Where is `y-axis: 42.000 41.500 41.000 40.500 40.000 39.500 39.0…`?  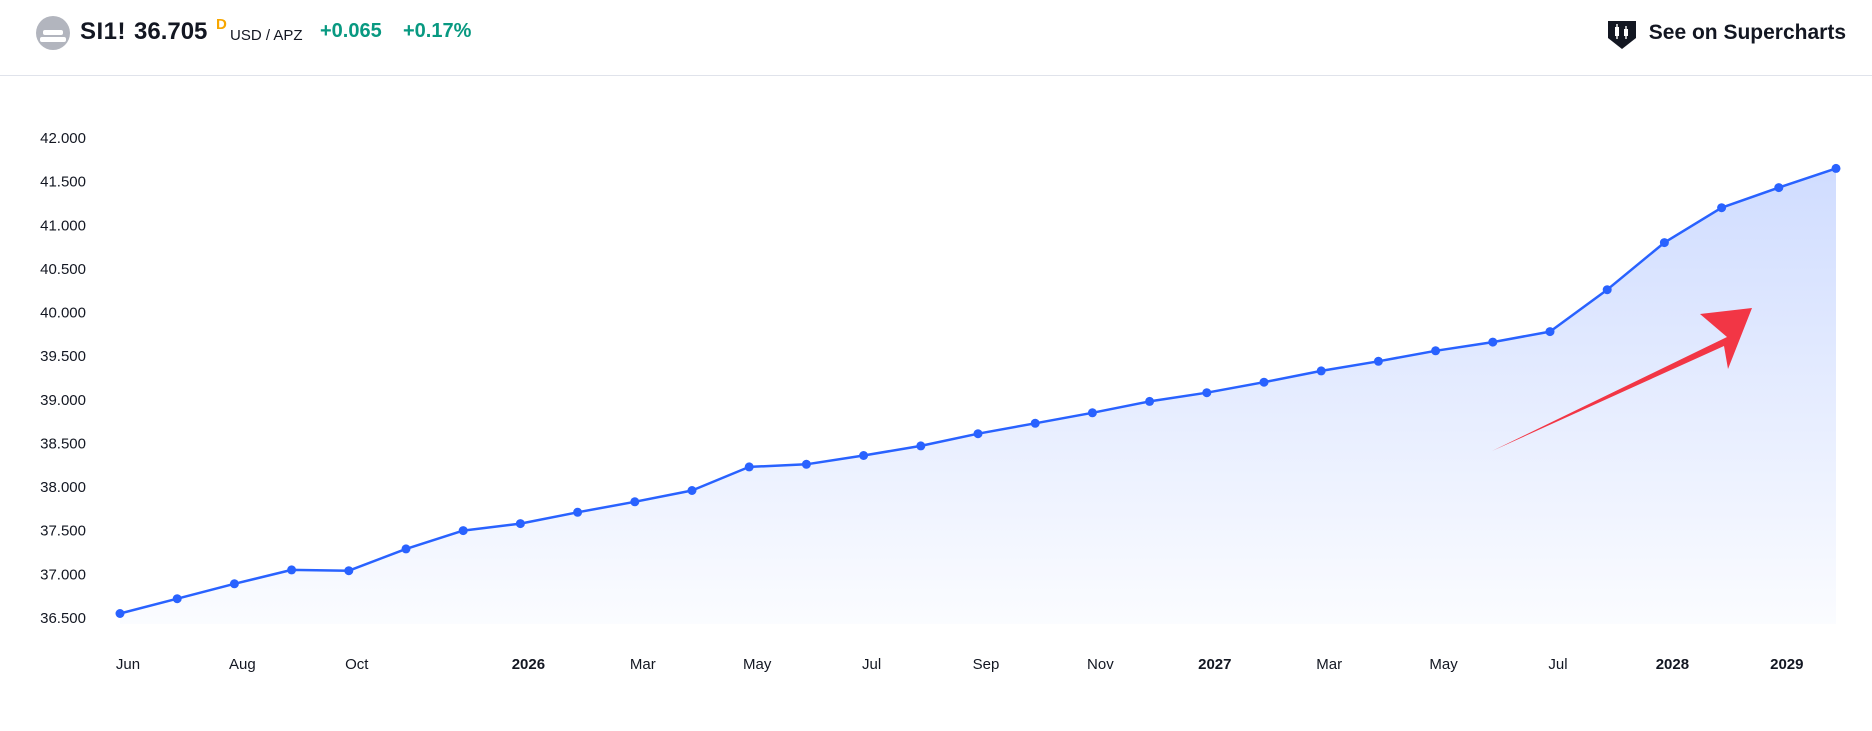
y-axis: 42.000 41.500 41.000 40.500 40.000 39.500 39.0… is located at coordinates (63, 378).